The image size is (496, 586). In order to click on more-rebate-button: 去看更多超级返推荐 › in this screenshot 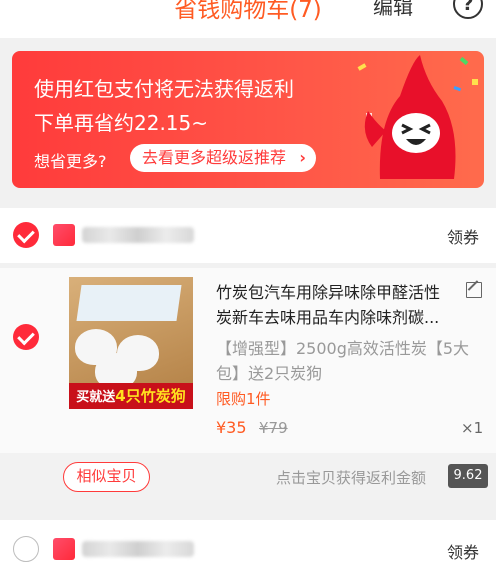, I will do `click(223, 158)`.